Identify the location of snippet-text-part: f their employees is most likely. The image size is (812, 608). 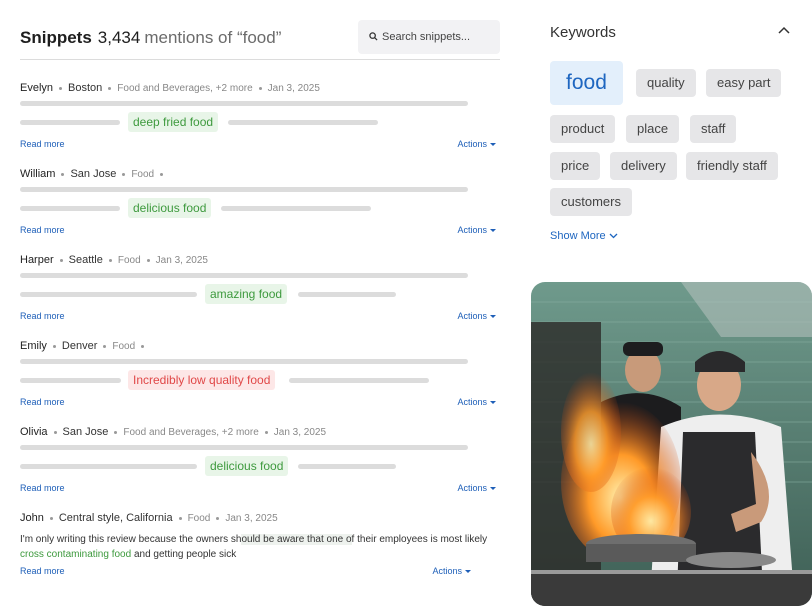
(419, 539).